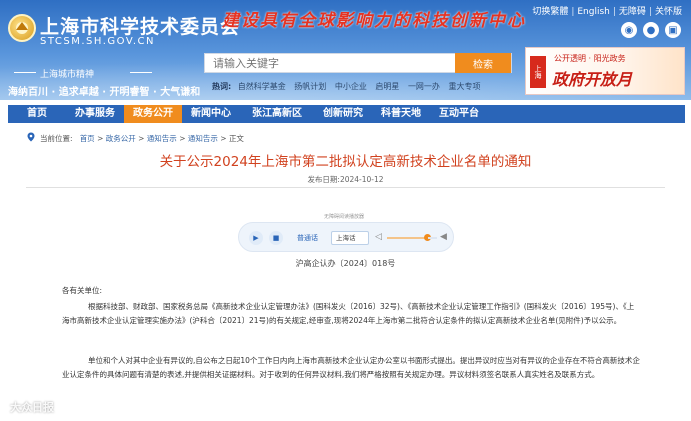 Image resolution: width=691 pixels, height=421 pixels. What do you see at coordinates (323, 179) in the screenshot?
I see `publish-label: 发布日期:` at bounding box center [323, 179].